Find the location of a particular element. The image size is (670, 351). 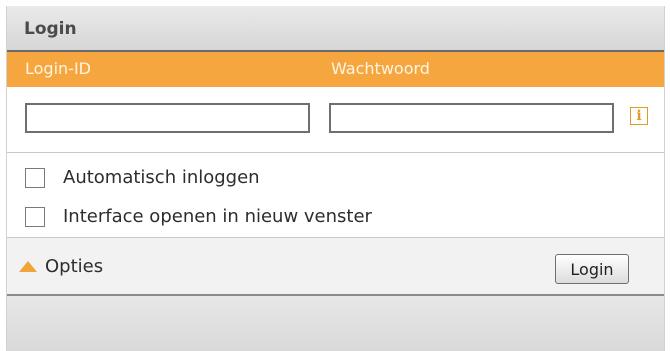

password-column-label: Wachtwoord is located at coordinates (380, 68).